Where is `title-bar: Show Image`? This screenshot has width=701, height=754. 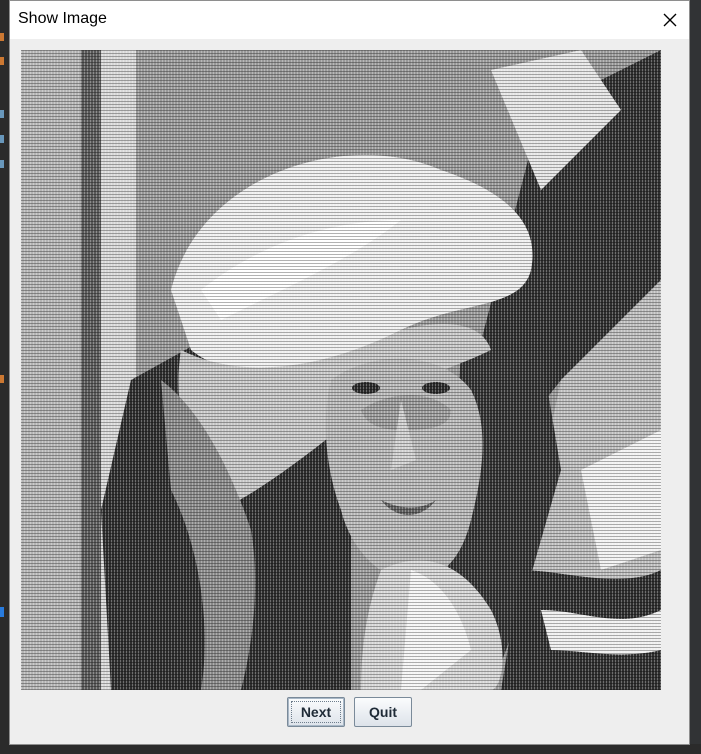
title-bar: Show Image is located at coordinates (349, 20).